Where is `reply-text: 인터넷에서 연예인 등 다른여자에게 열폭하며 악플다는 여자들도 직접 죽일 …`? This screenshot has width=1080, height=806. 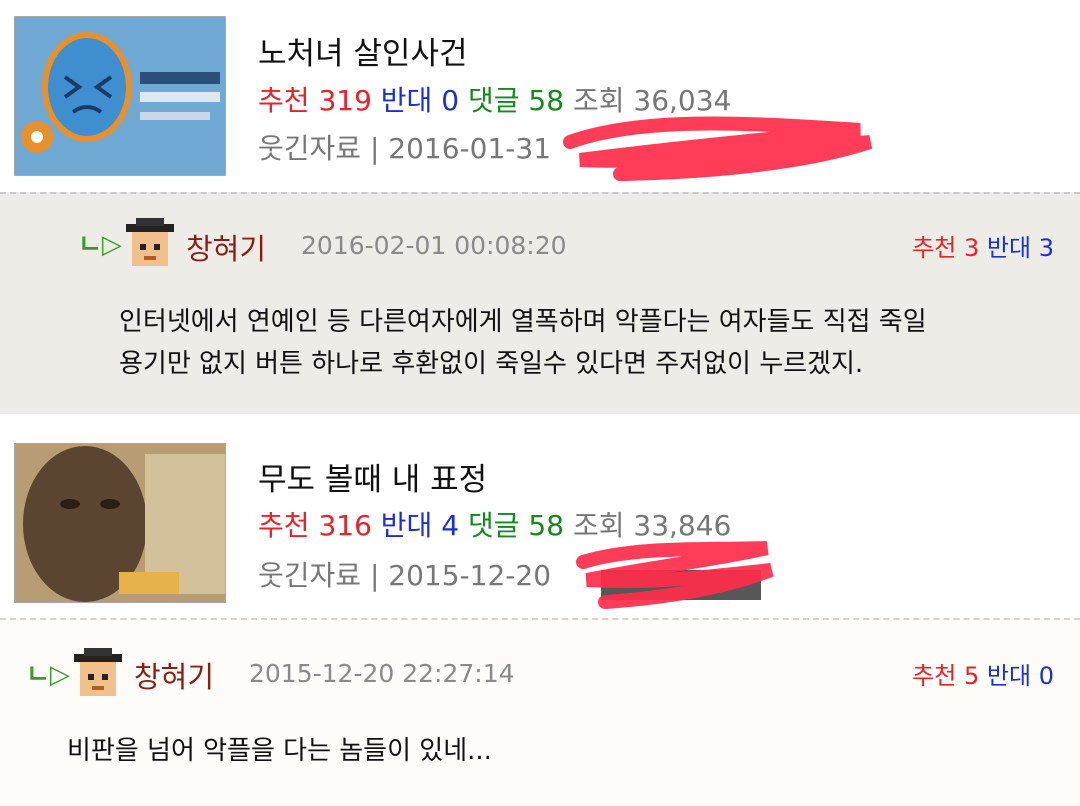 reply-text: 인터넷에서 연예인 등 다른여자에게 열폭하며 악플다는 여자들도 직접 죽일 … is located at coordinates (523, 343).